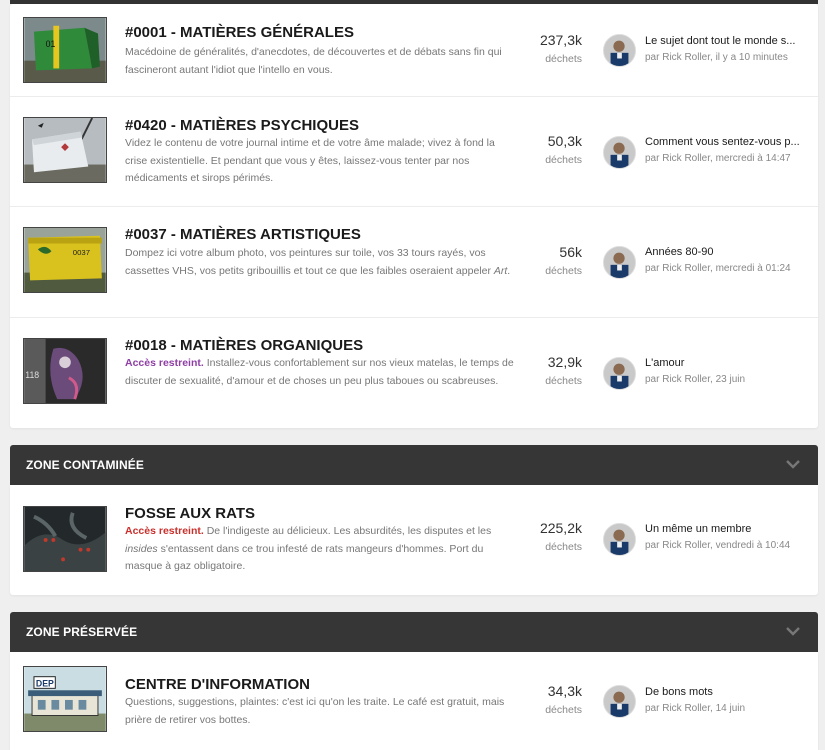 The width and height of the screenshot is (825, 750). Describe the element at coordinates (85, 465) in the screenshot. I see `section-title: ZONE CONTAMINÉE` at that location.